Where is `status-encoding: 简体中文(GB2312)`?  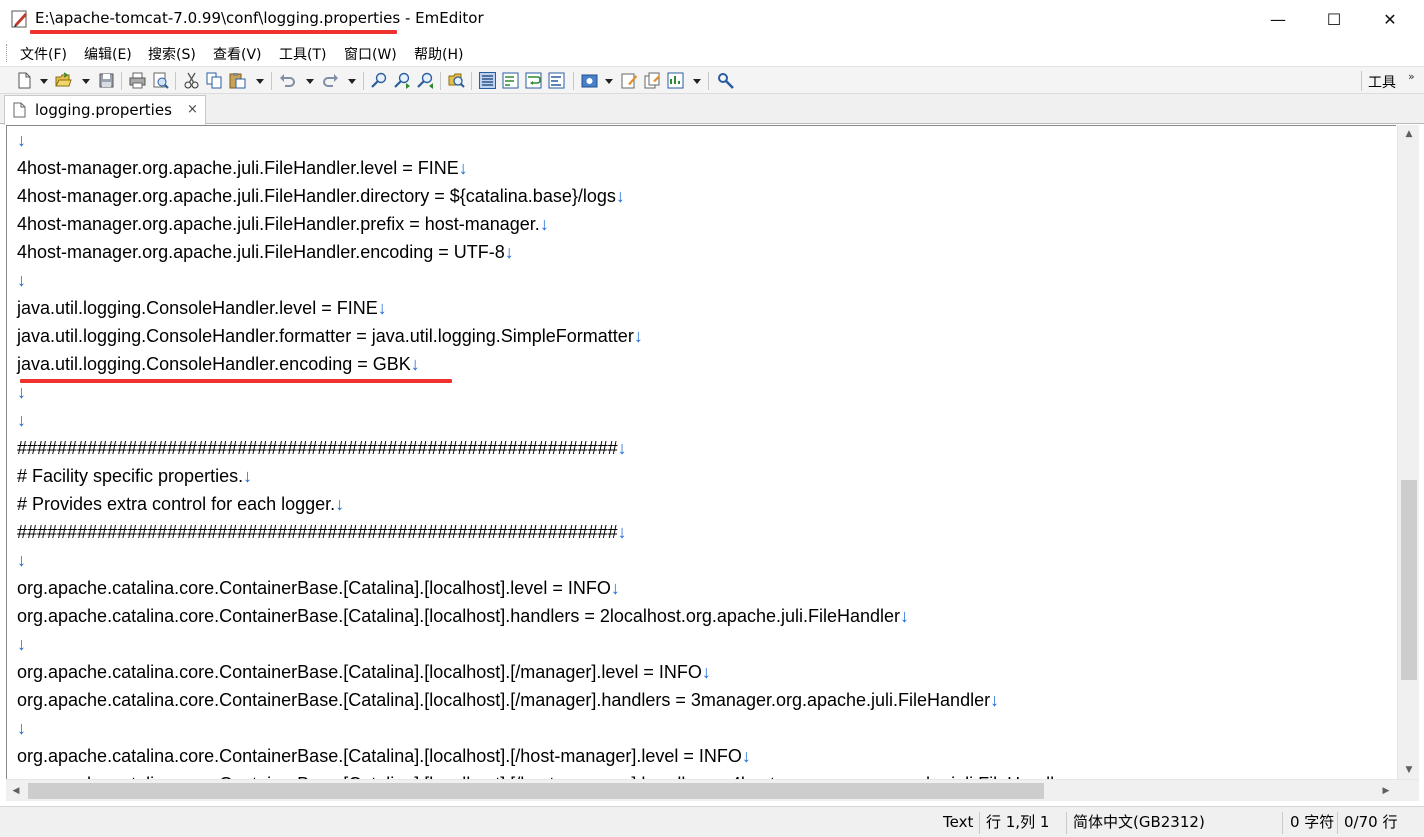 status-encoding: 简体中文(GB2312) is located at coordinates (1139, 822).